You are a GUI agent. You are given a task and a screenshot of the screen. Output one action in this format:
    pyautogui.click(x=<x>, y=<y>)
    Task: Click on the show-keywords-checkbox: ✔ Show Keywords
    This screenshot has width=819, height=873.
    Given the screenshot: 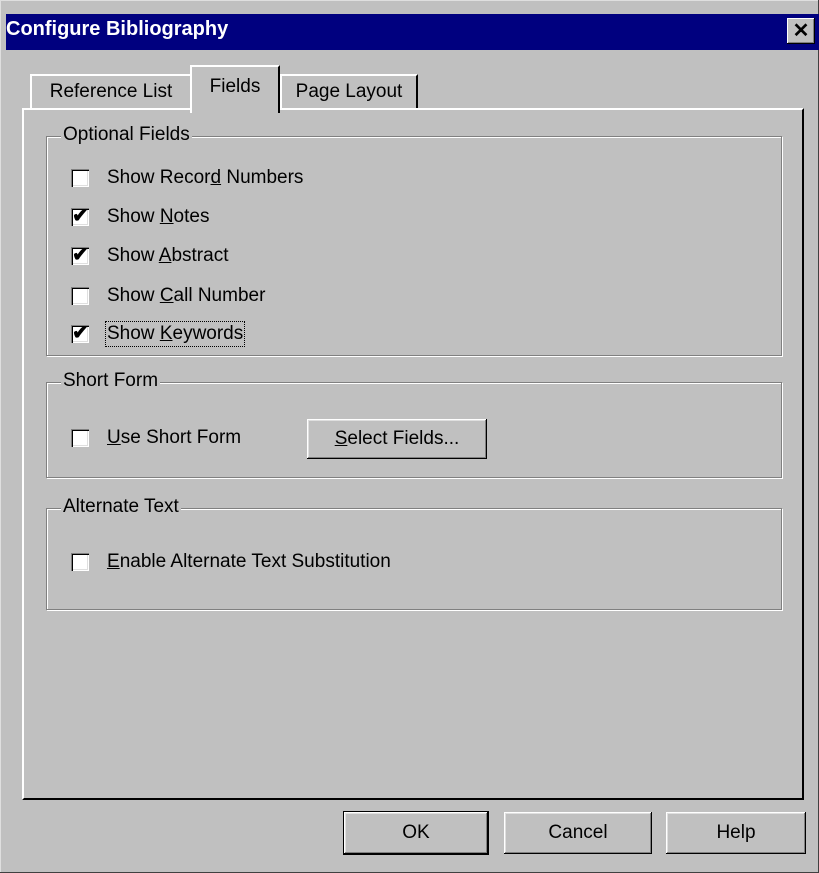 What is the action you would take?
    pyautogui.click(x=158, y=334)
    